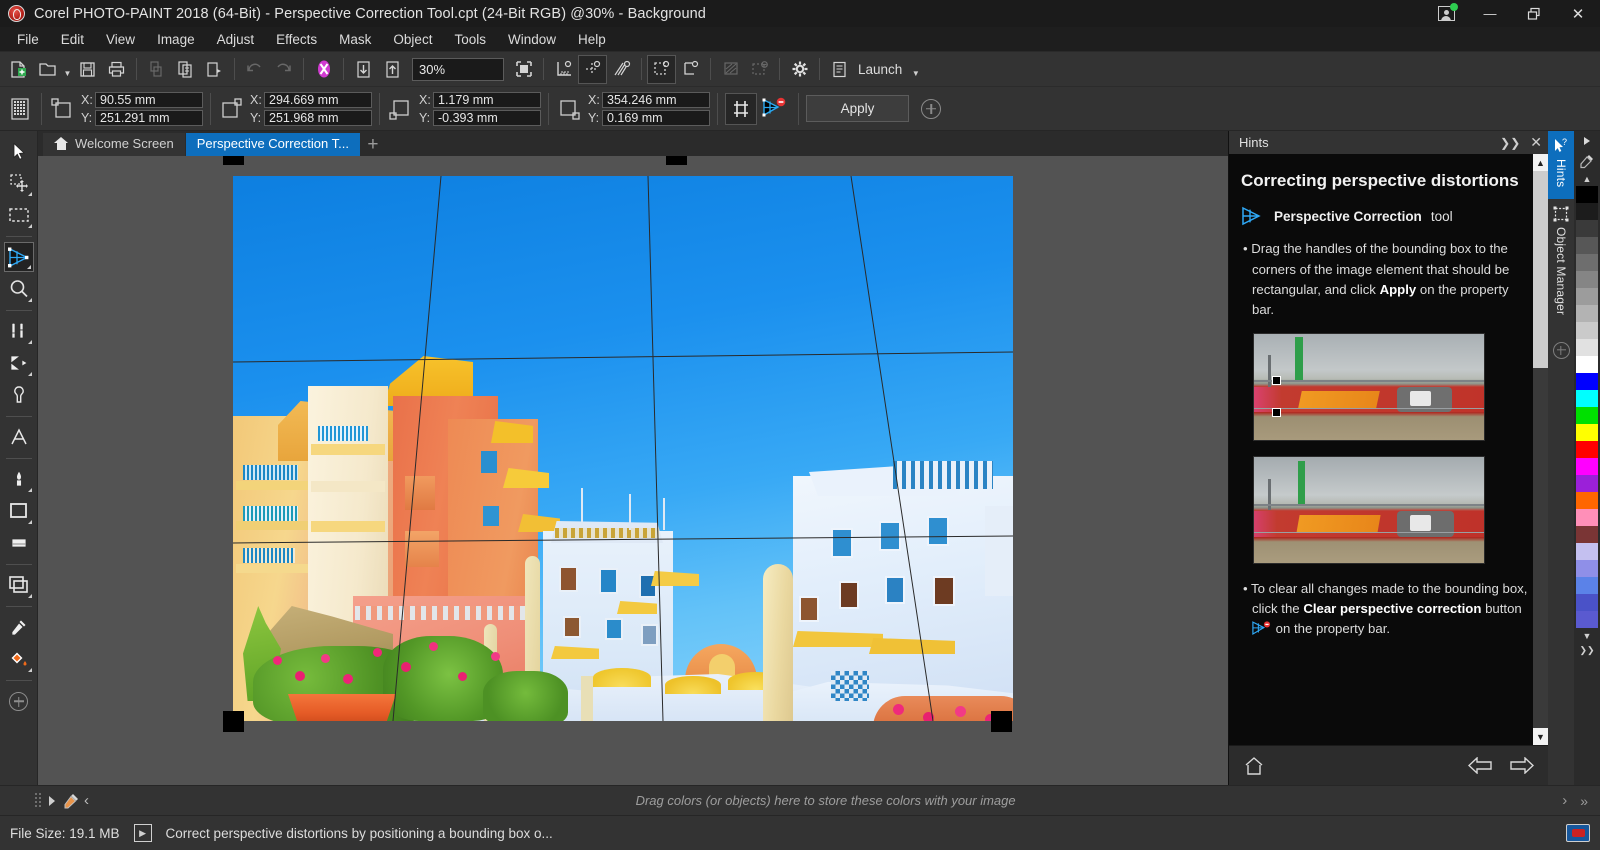 The image size is (1600, 850). Describe the element at coordinates (661, 69) in the screenshot. I see `snap-to-button` at that location.